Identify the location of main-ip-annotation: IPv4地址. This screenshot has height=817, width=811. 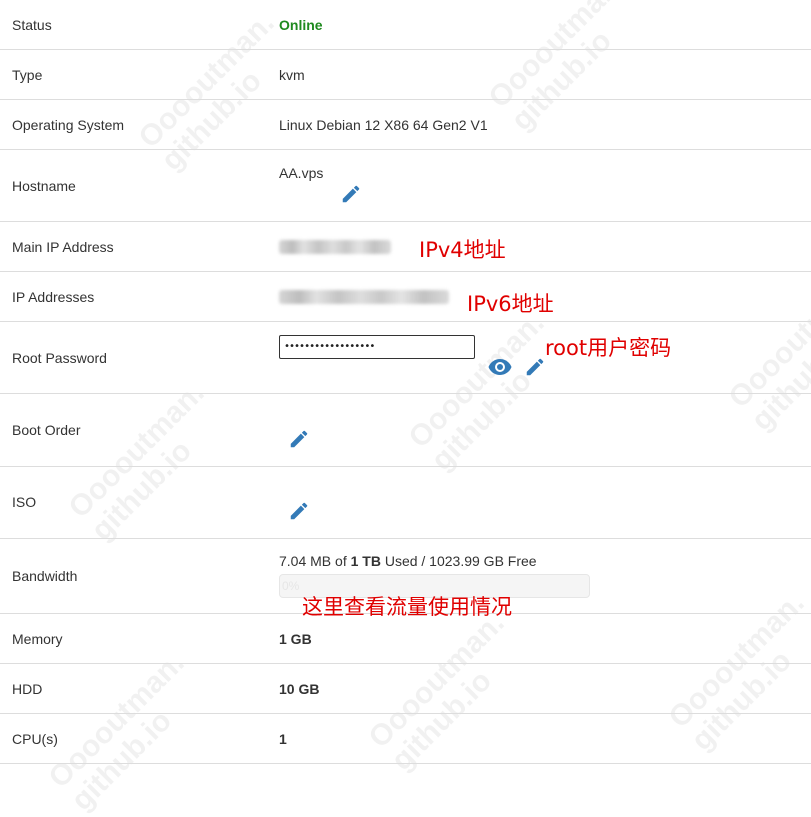
(462, 250).